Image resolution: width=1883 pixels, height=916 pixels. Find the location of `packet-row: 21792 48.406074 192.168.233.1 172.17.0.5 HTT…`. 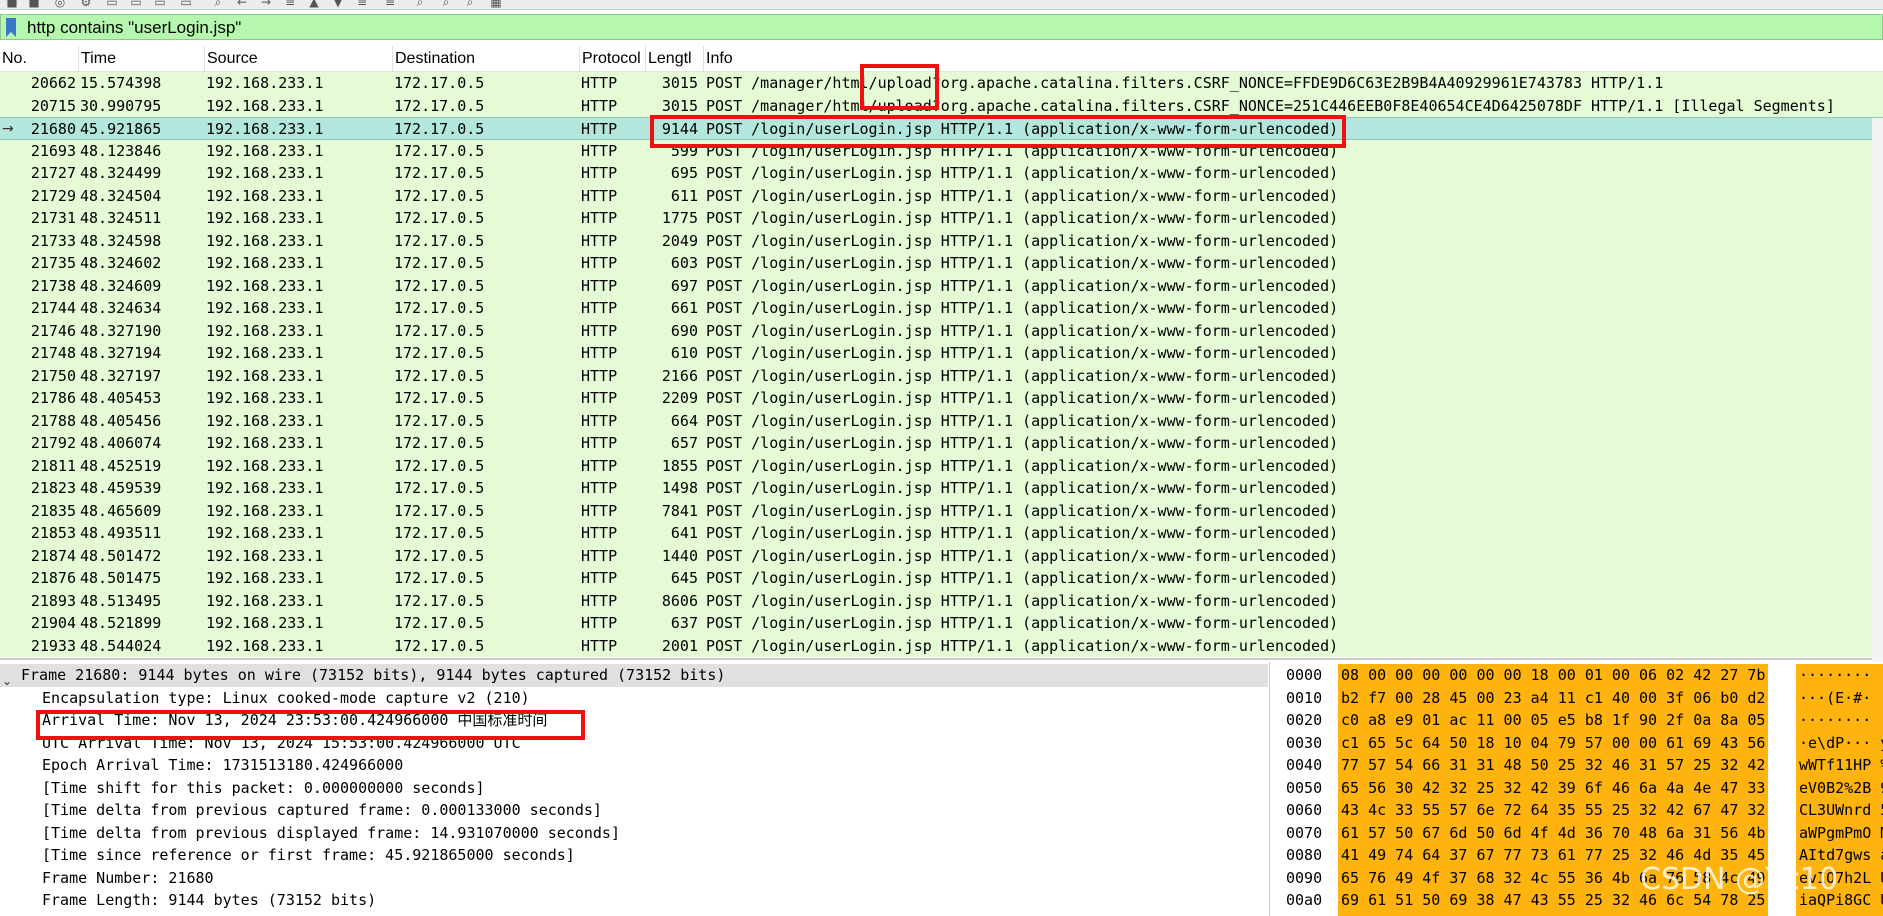

packet-row: 21792 48.406074 192.168.233.1 172.17.0.5 HTT… is located at coordinates (941, 443).